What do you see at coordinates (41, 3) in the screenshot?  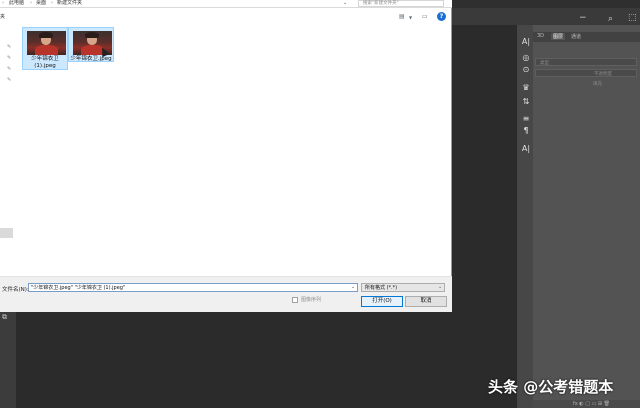 I see `breadcrumb-desktop: 桌面` at bounding box center [41, 3].